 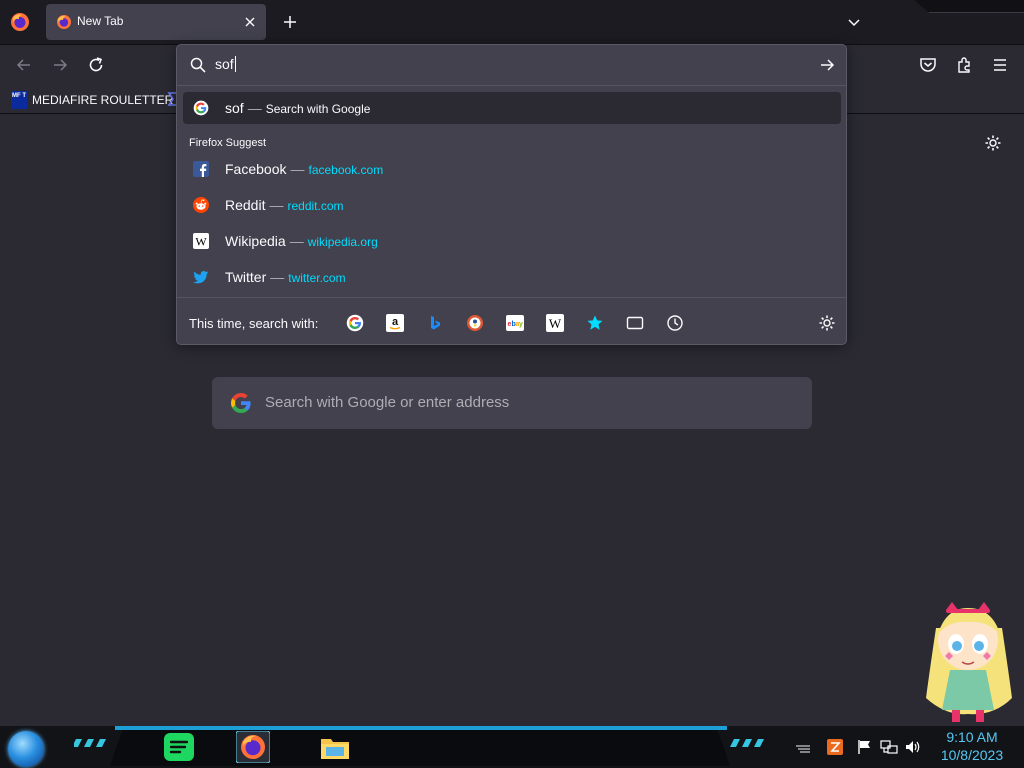 What do you see at coordinates (318, 109) in the screenshot?
I see `result-action: Search with Google` at bounding box center [318, 109].